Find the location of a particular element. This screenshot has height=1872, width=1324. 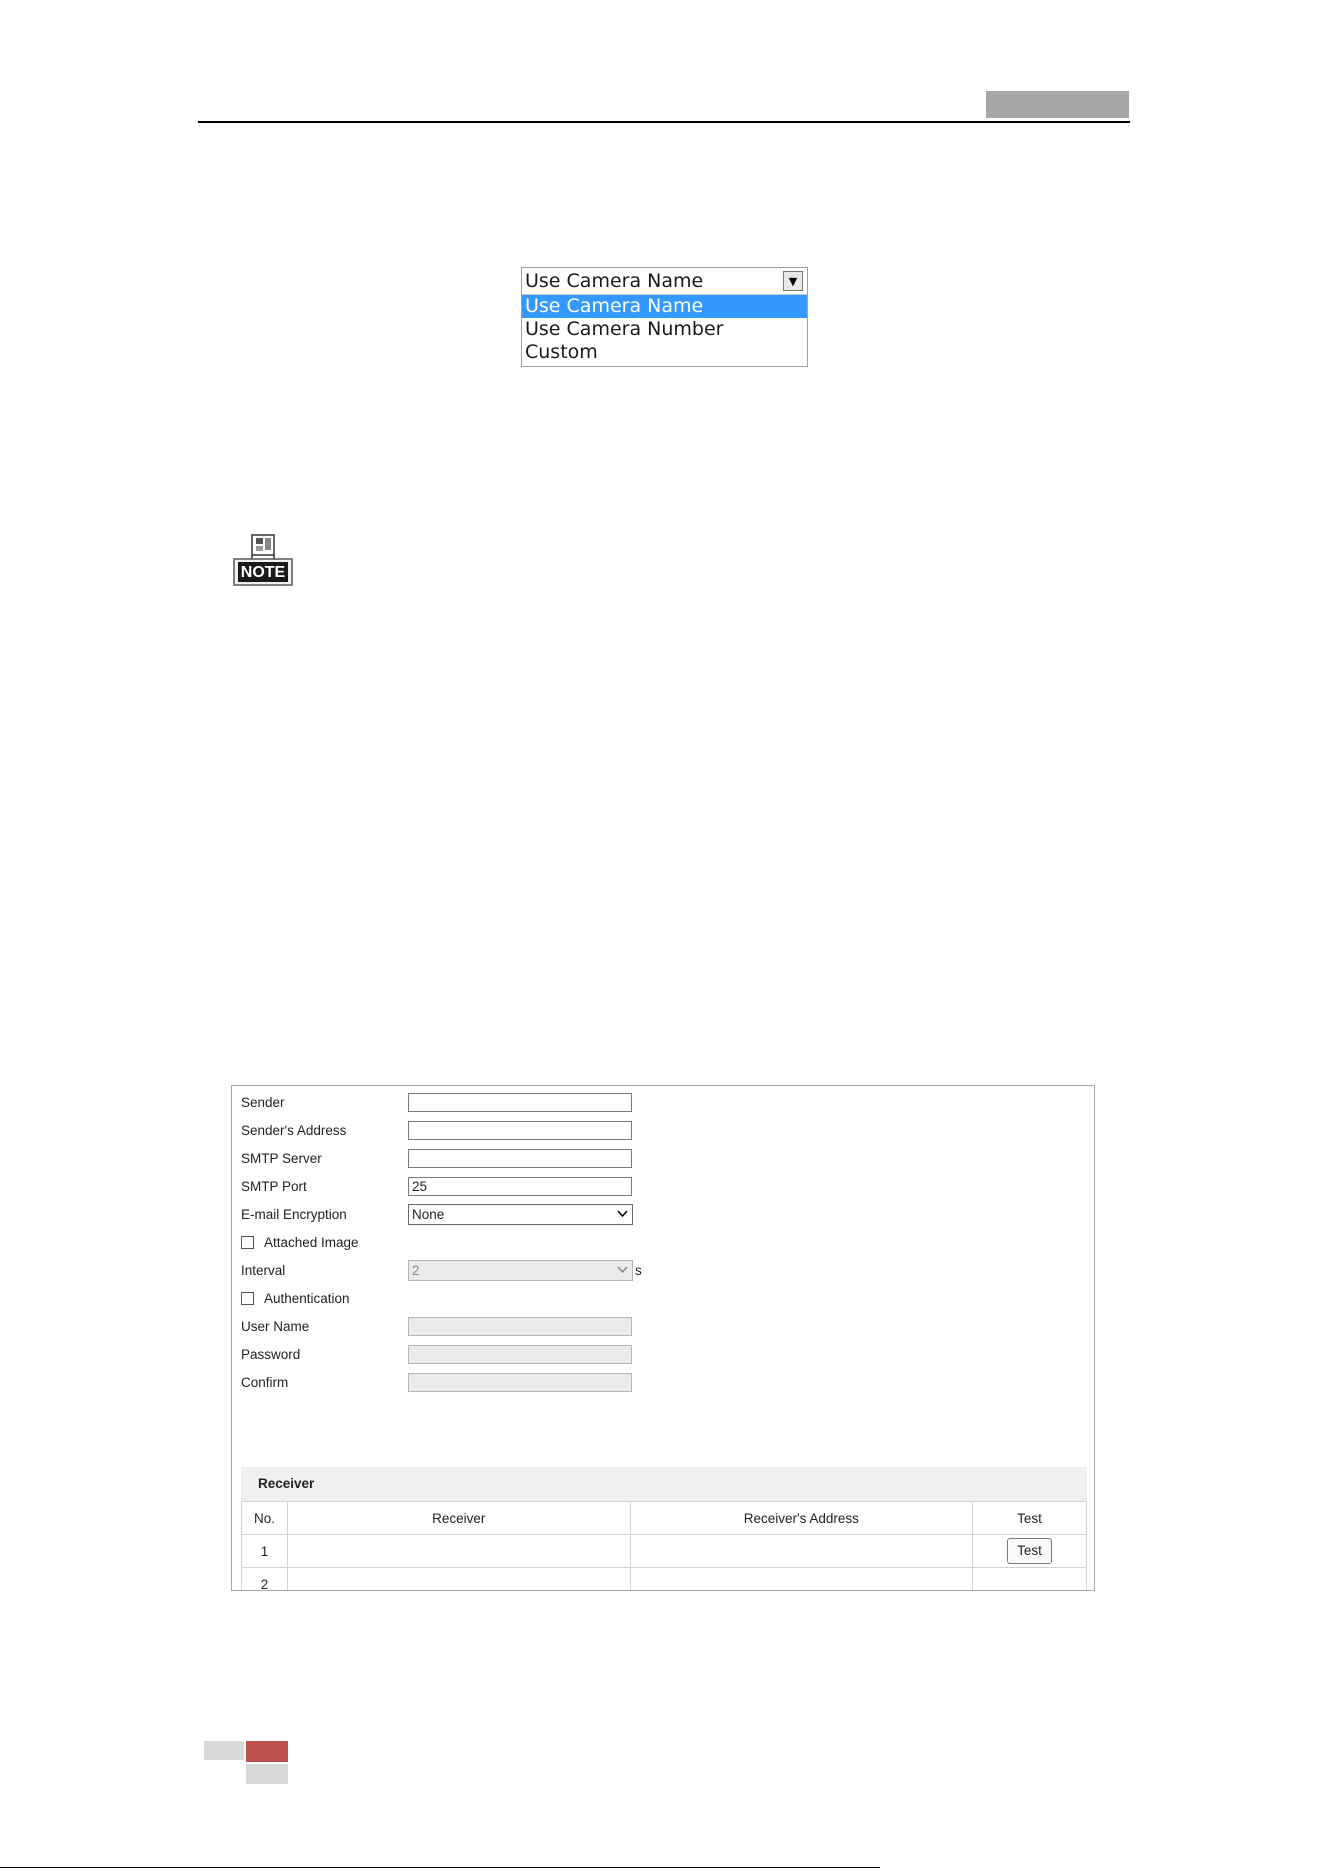

dropdown-option-camera-number: Use Camera Number is located at coordinates (664, 329).